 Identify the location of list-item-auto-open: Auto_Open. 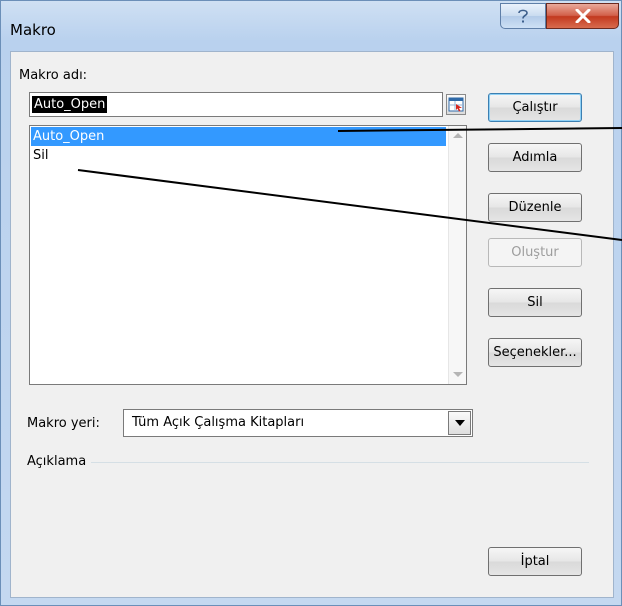
(238, 136).